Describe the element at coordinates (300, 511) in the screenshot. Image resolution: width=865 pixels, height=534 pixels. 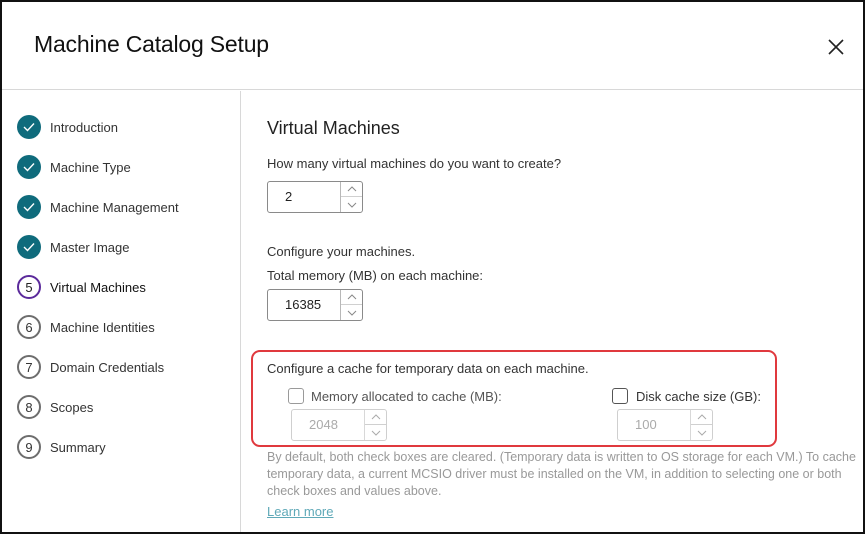
I see `learn-more-link: Learn more` at that location.